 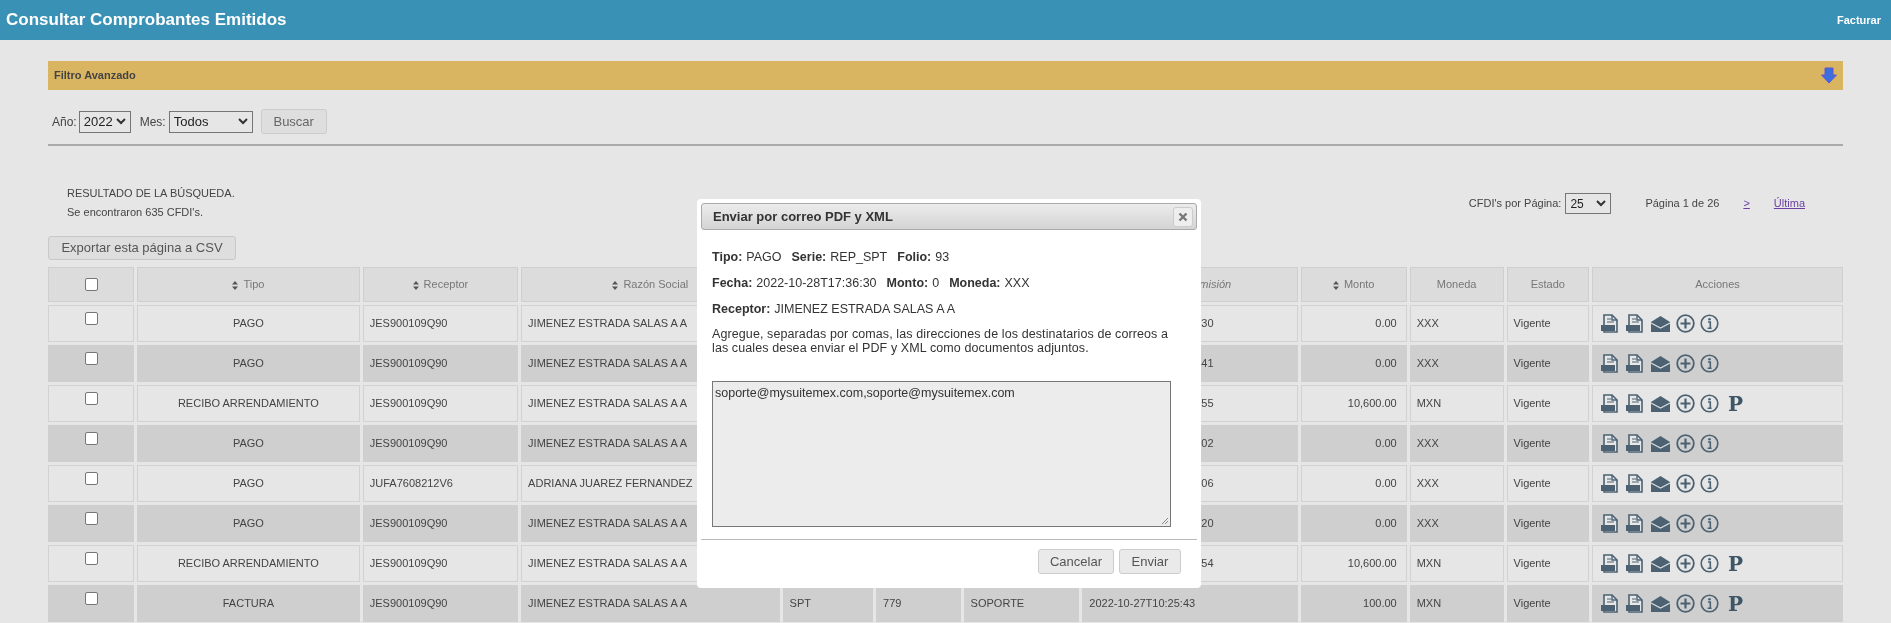 I want to click on emails-textarea: soporte@mysuitemex.com,soporte@mysuitemex.com, so click(x=941, y=454).